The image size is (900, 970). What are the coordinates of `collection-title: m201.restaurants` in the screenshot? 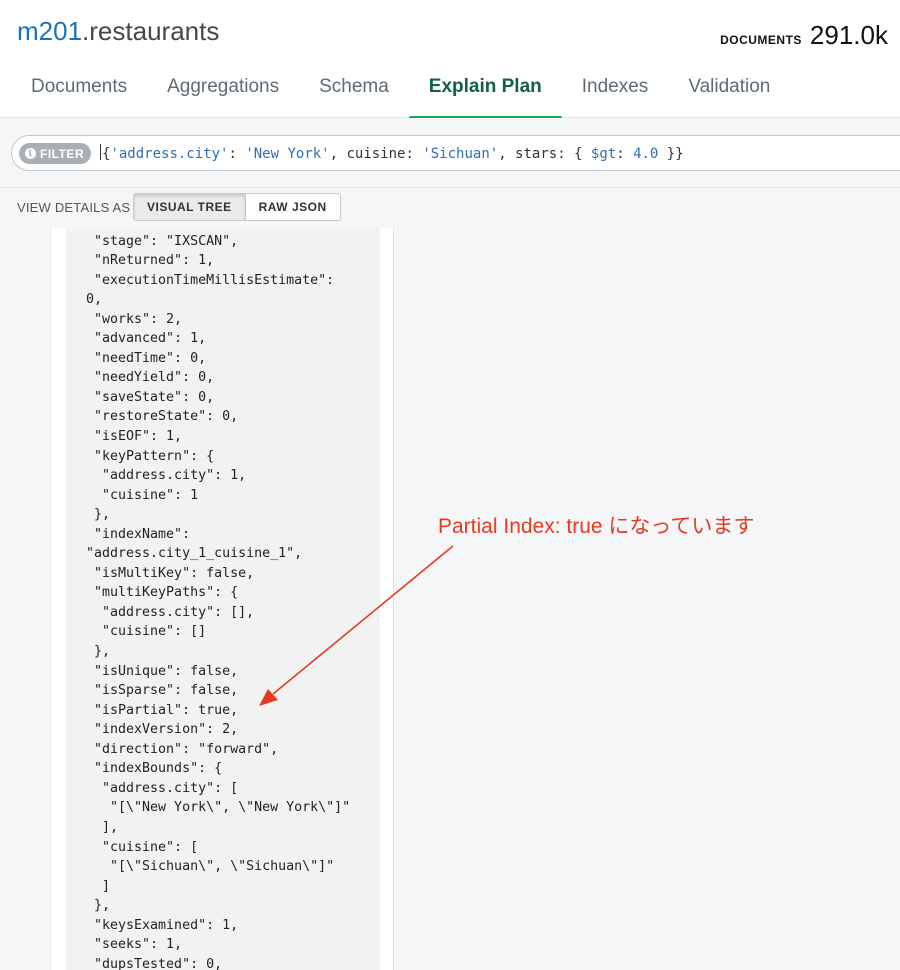 It's located at (118, 31).